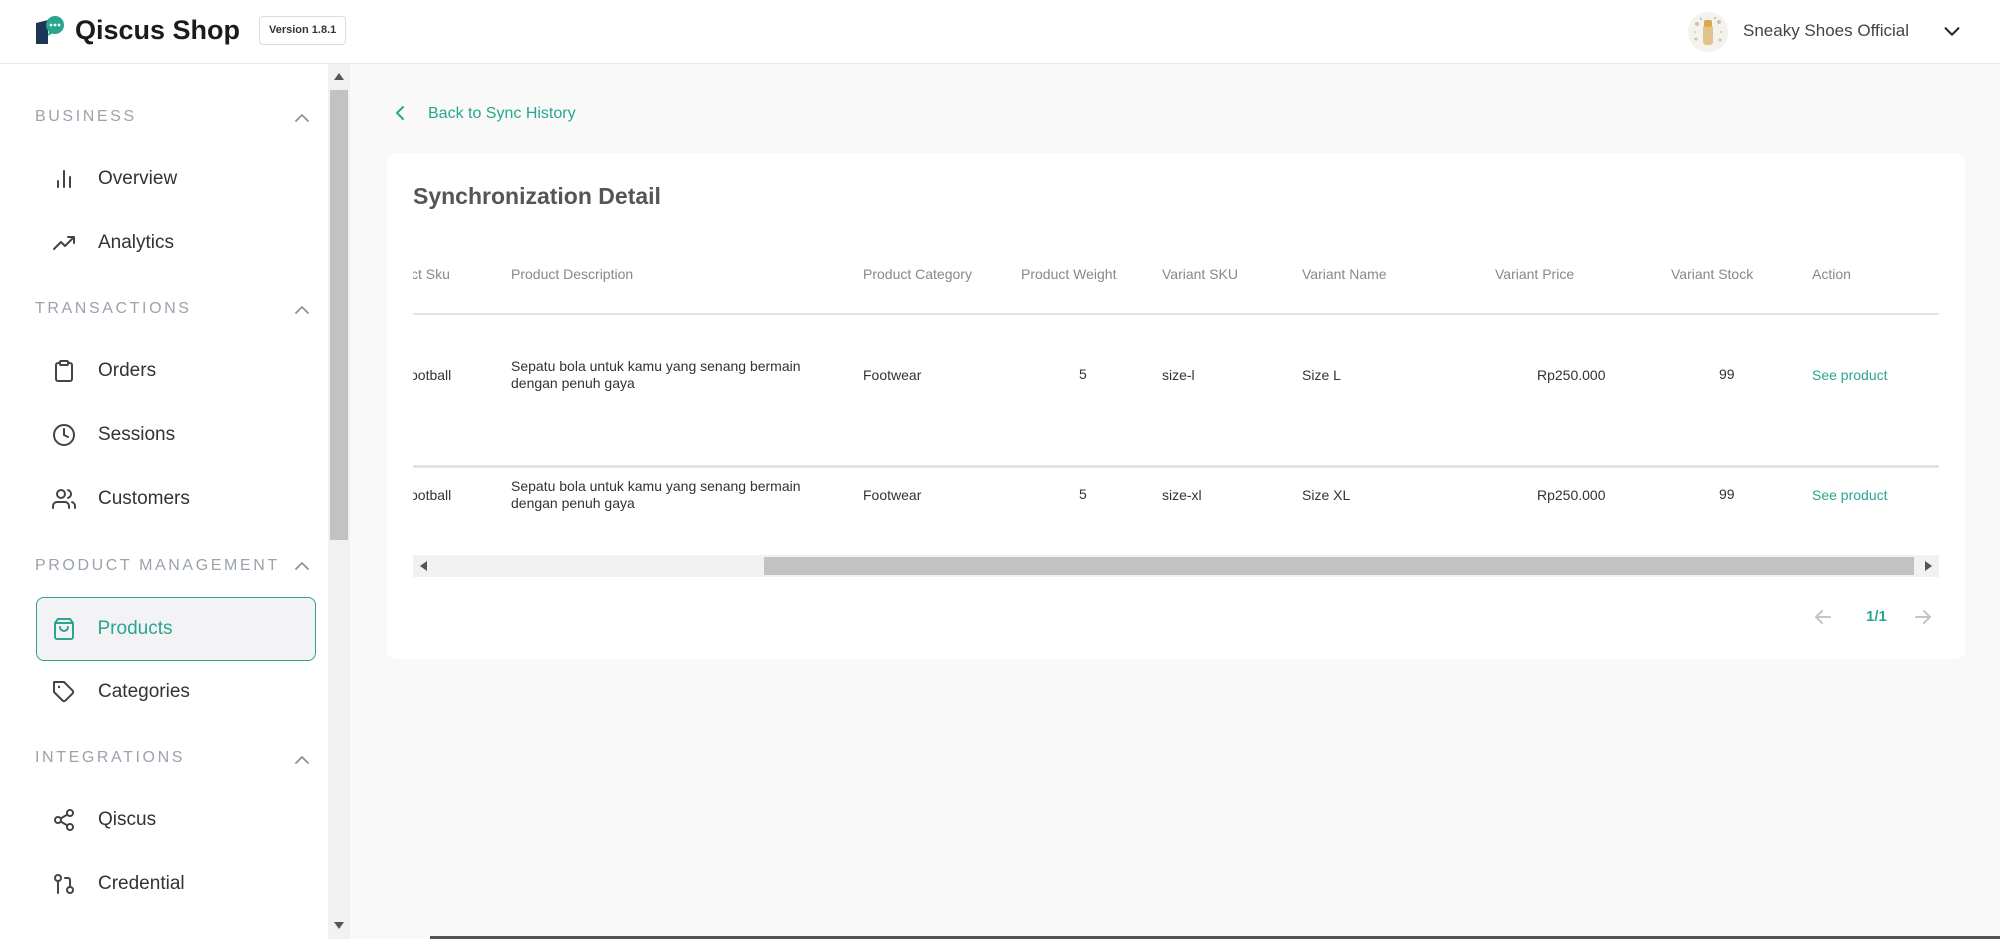 This screenshot has width=2000, height=939. Describe the element at coordinates (157, 565) in the screenshot. I see `section-label-product-management: PRODUCT MANAGEMENT` at that location.